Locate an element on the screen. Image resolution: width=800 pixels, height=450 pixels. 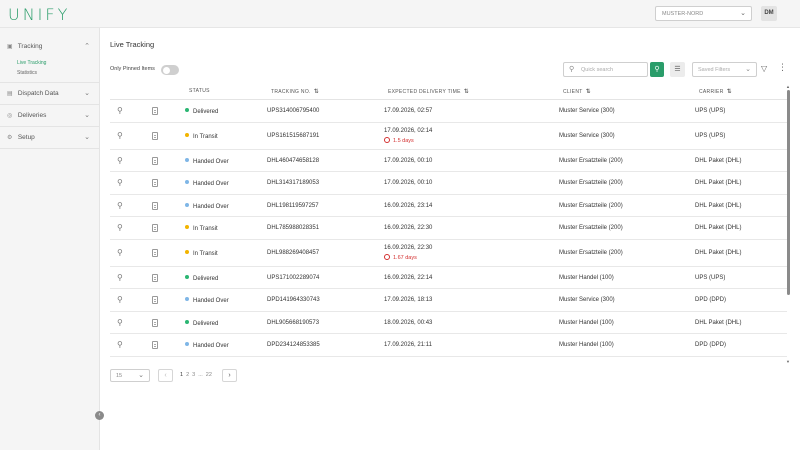
tracking-number: UPS171002289074 is located at coordinates (293, 278).